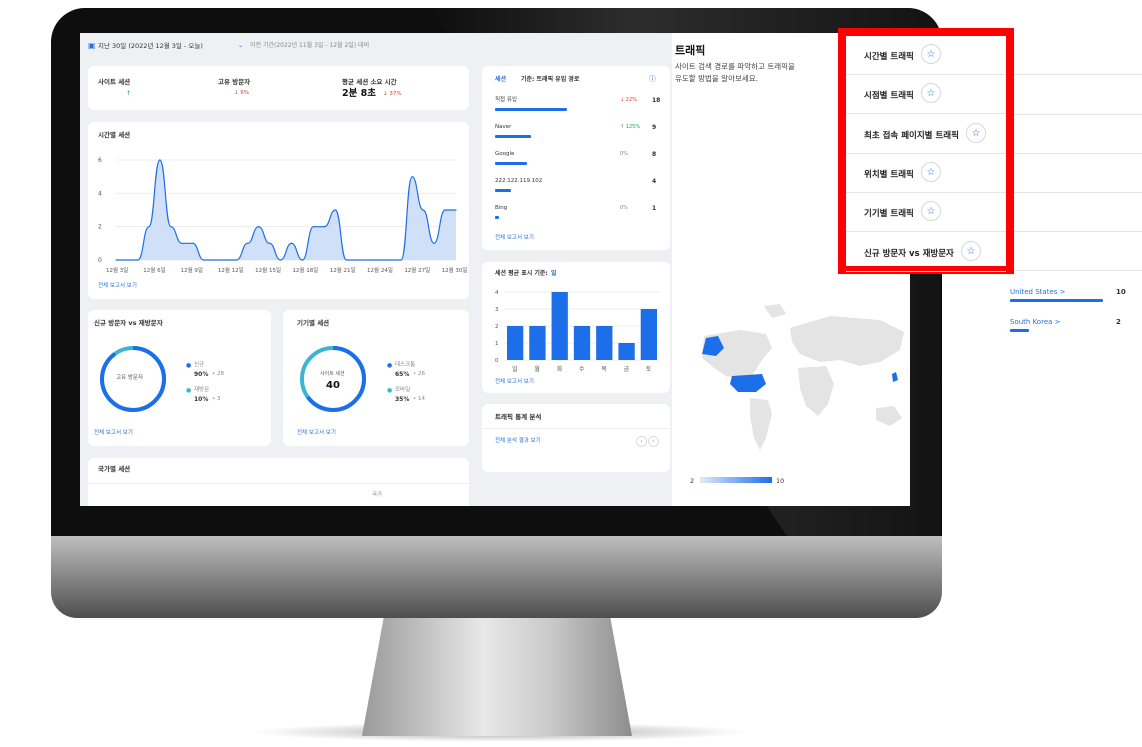 The height and width of the screenshot is (747, 1142). What do you see at coordinates (305, 270) in the screenshot?
I see `x-tick-label: 12월 18일` at bounding box center [305, 270].